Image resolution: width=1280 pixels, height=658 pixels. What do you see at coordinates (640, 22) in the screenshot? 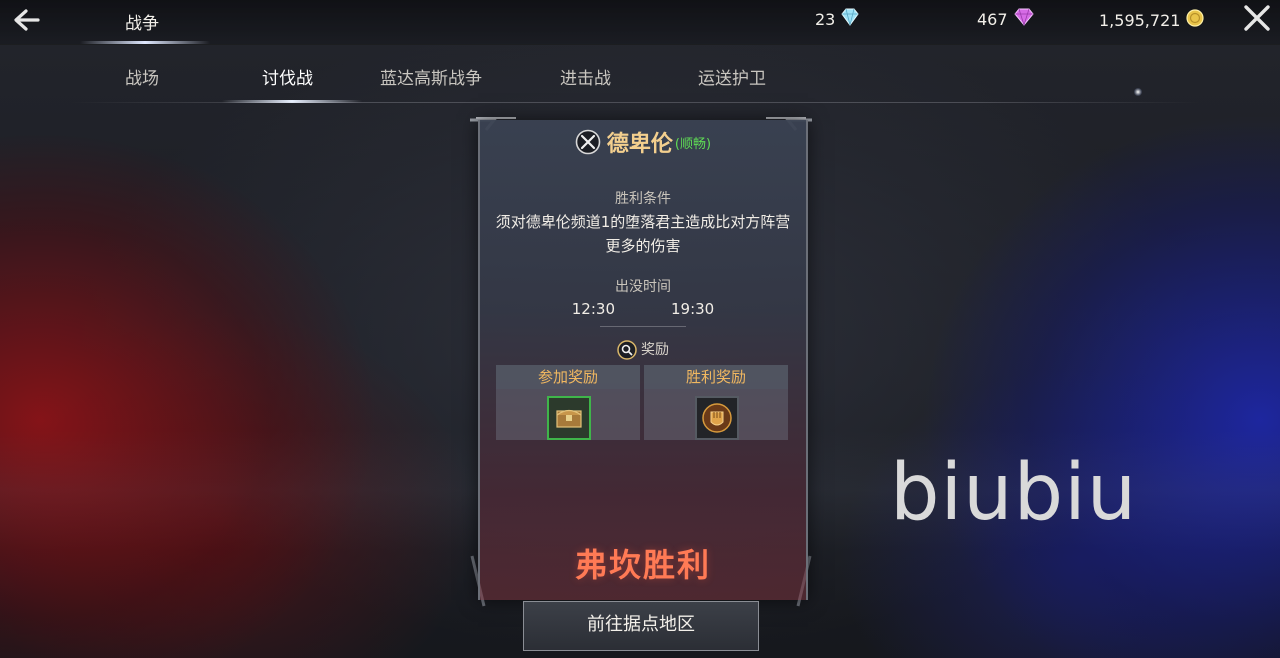
I see `top-bar: 战争 23 467 1,595,721` at bounding box center [640, 22].